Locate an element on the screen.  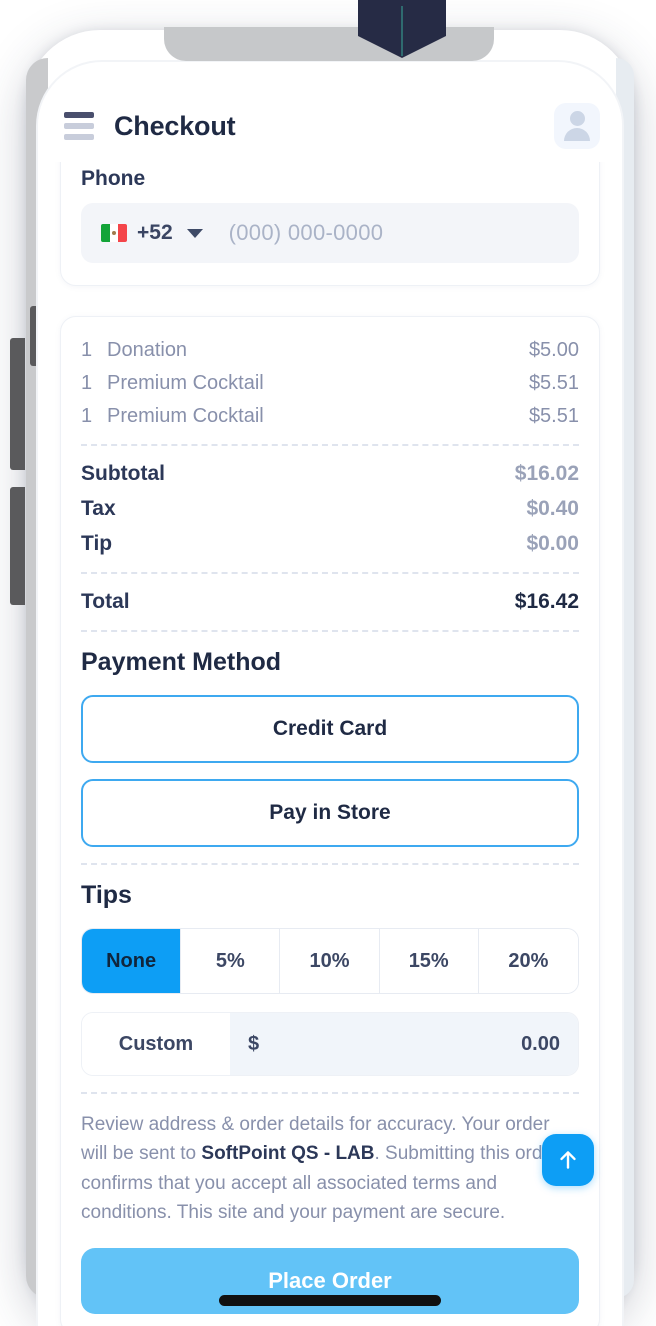
grand-total-row: Total $16.42 is located at coordinates (330, 602).